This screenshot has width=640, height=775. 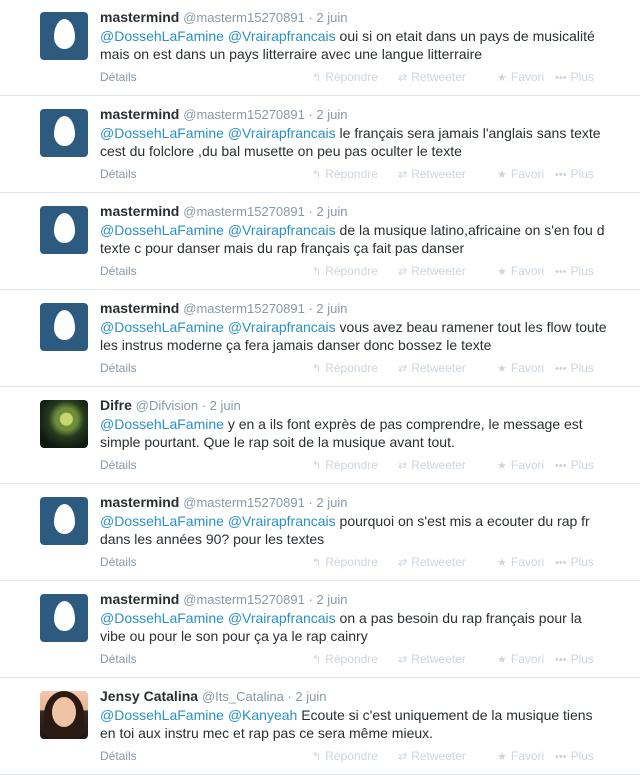 I want to click on retweet-label: Retweeter, so click(x=438, y=465).